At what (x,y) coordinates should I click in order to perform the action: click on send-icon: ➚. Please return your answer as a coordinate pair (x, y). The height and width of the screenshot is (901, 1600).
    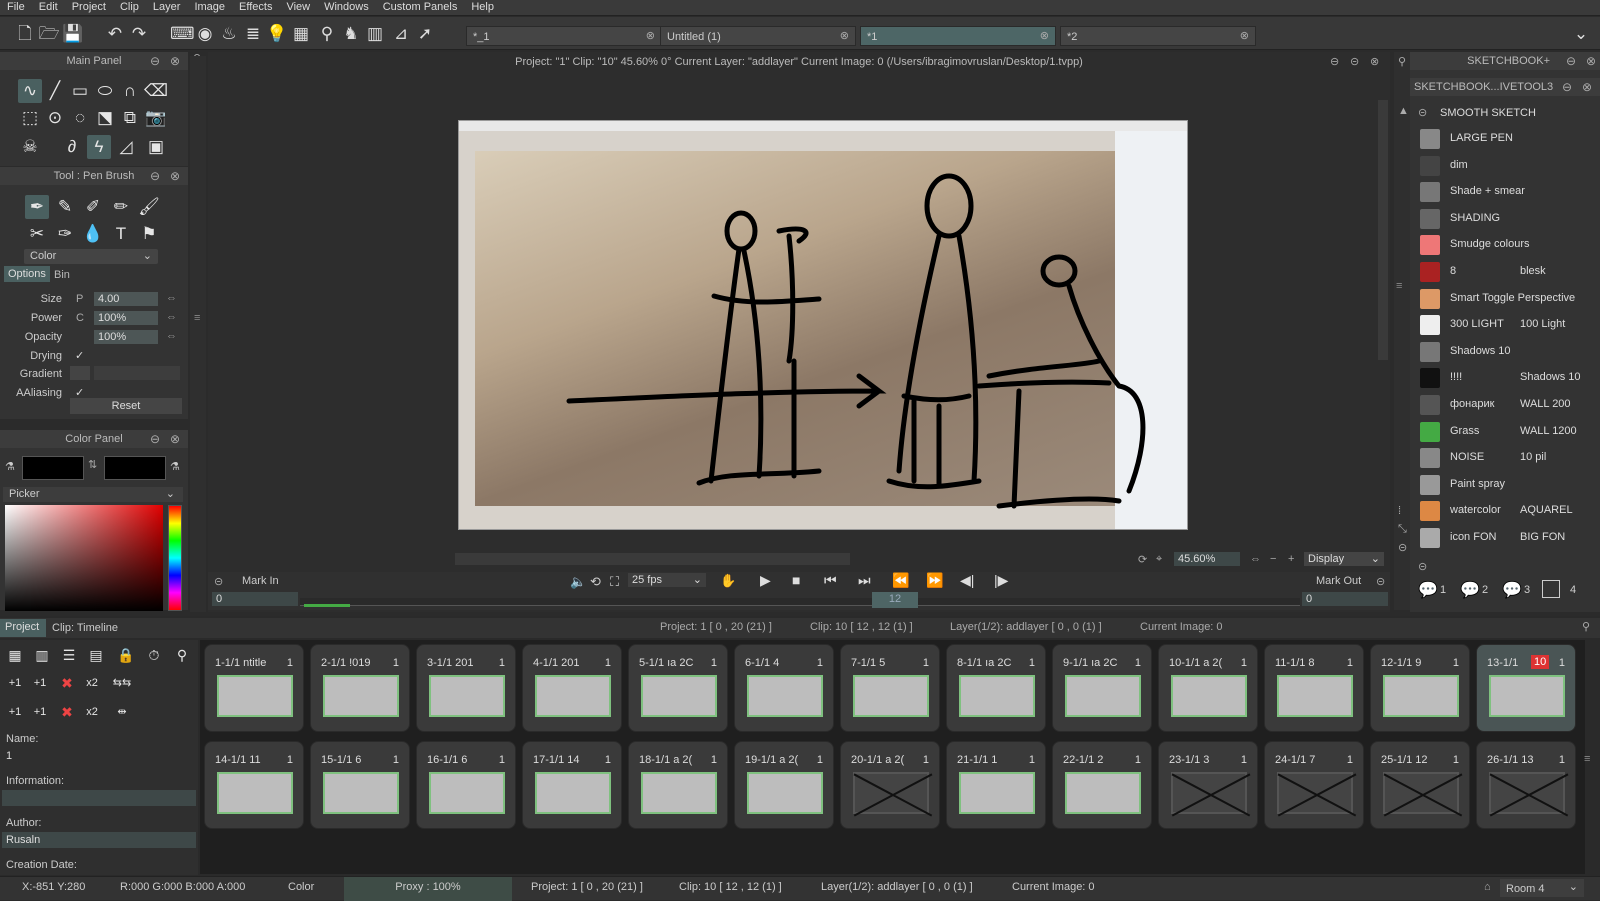
    Looking at the image, I should click on (425, 34).